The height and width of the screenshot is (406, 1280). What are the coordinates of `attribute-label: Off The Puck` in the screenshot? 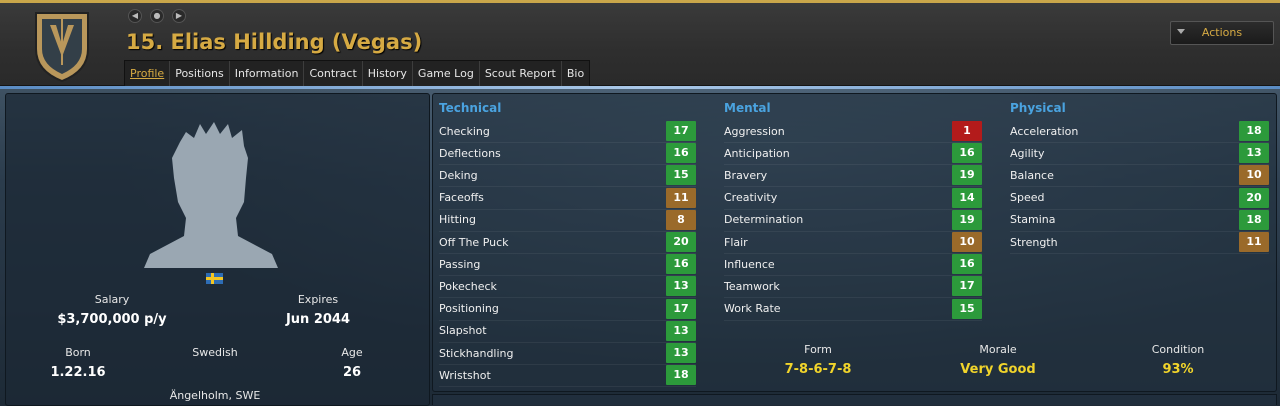 It's located at (474, 242).